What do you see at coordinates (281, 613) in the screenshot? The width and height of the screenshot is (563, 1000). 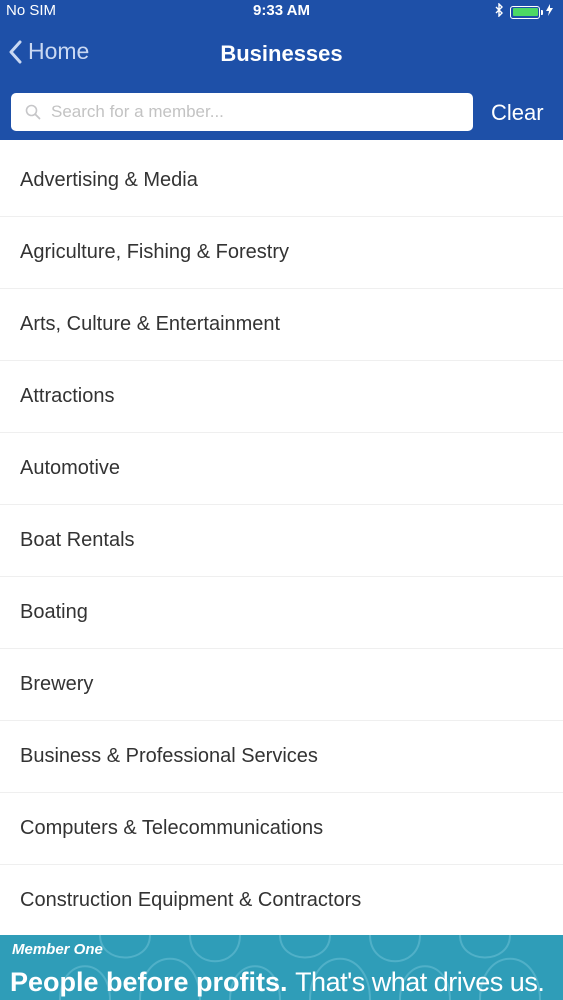 I see `category-item: Boating` at bounding box center [281, 613].